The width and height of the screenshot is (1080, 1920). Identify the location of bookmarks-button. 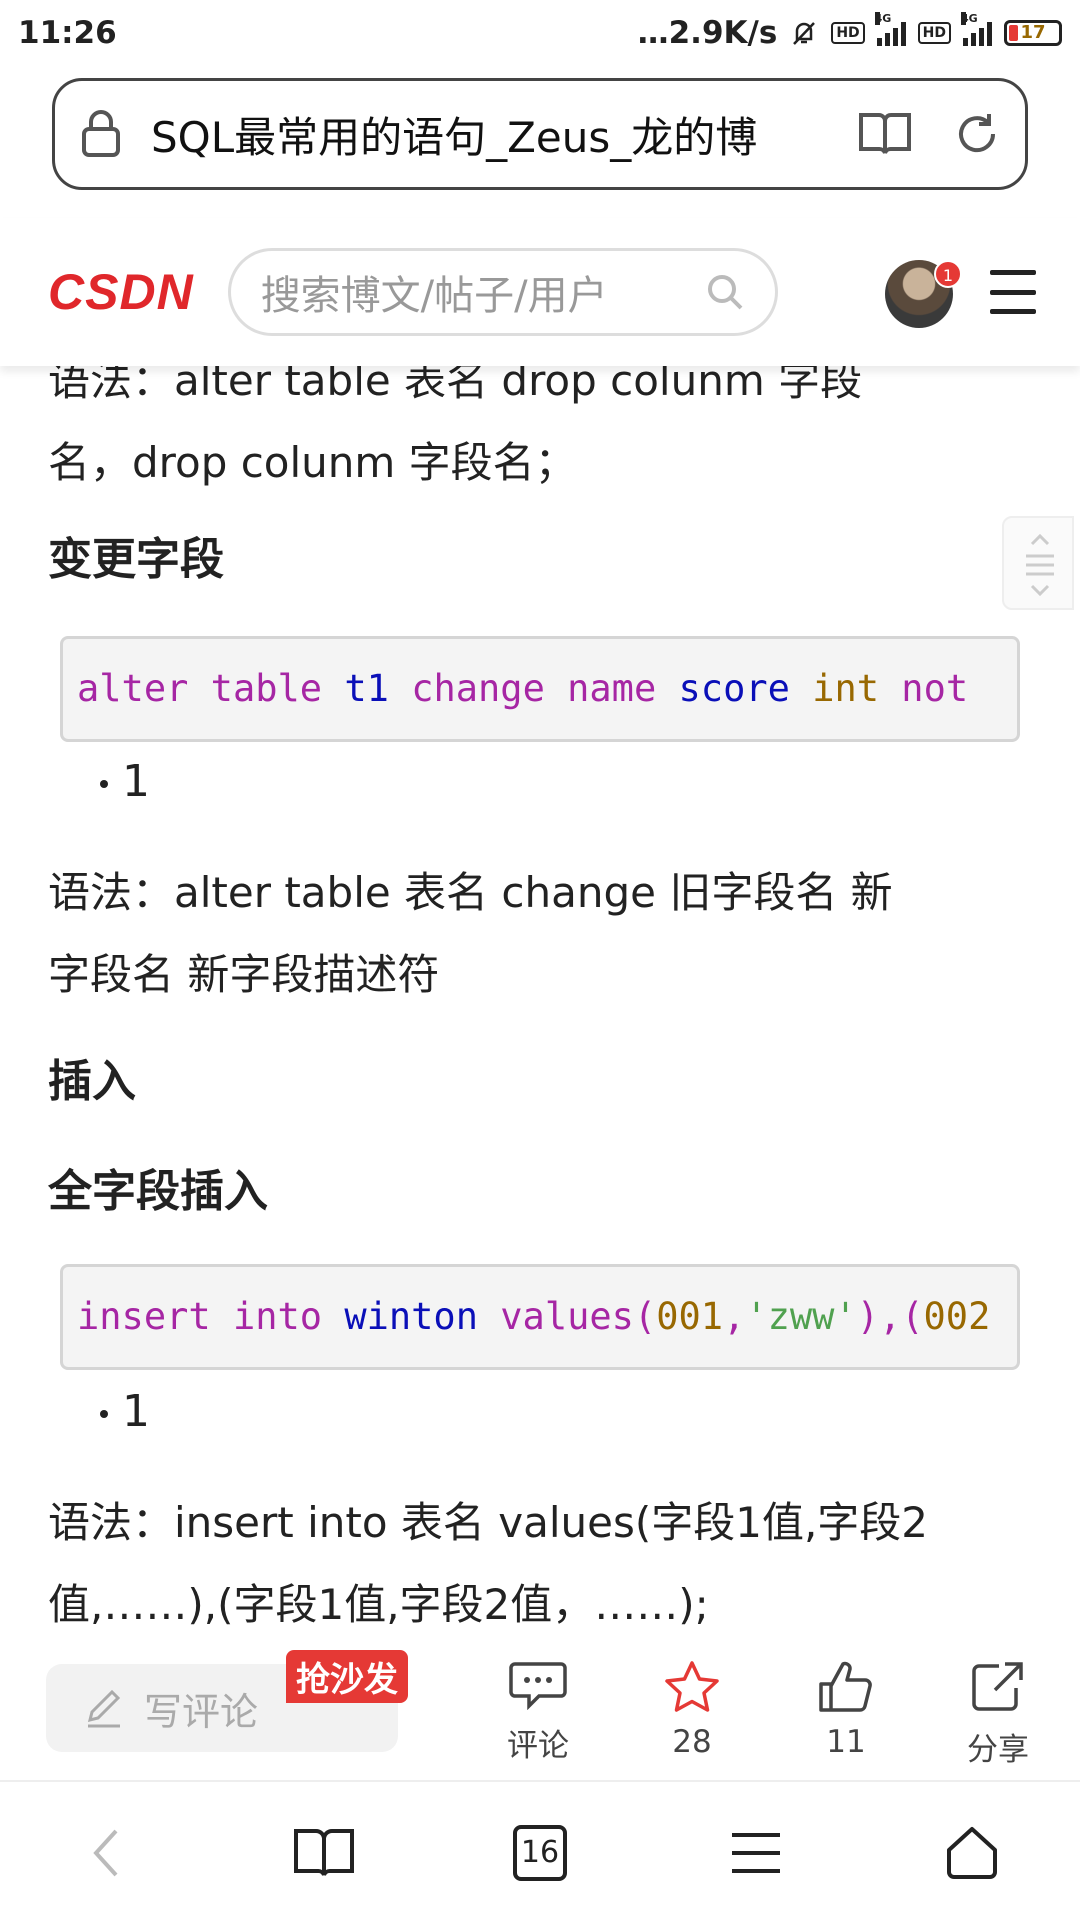
(324, 1853).